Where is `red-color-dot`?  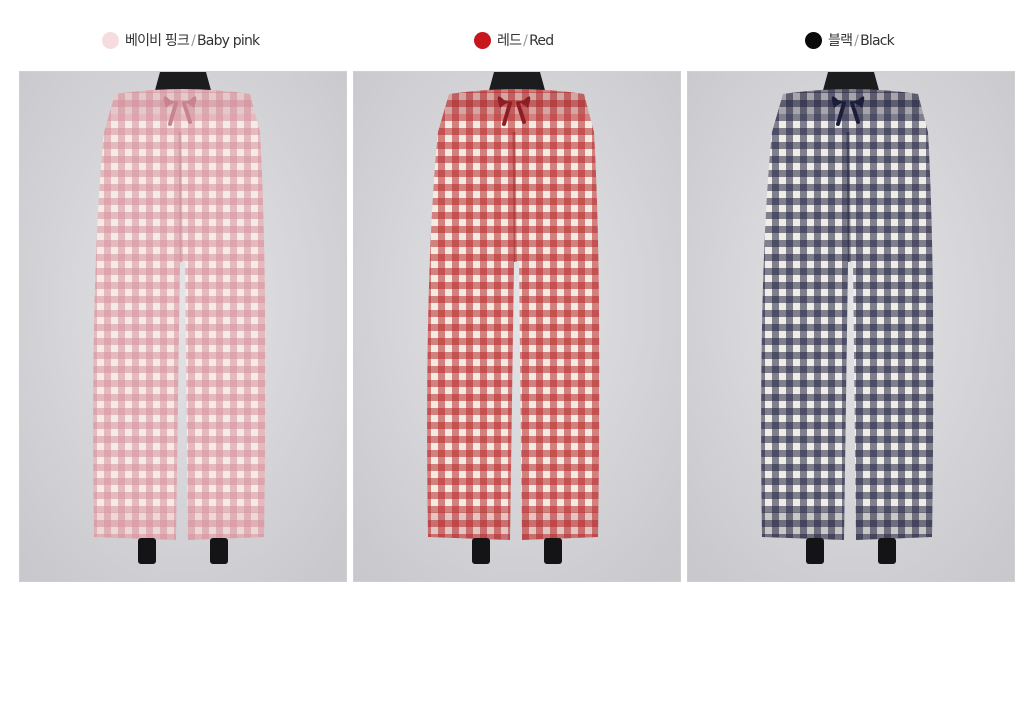
red-color-dot is located at coordinates (482, 40).